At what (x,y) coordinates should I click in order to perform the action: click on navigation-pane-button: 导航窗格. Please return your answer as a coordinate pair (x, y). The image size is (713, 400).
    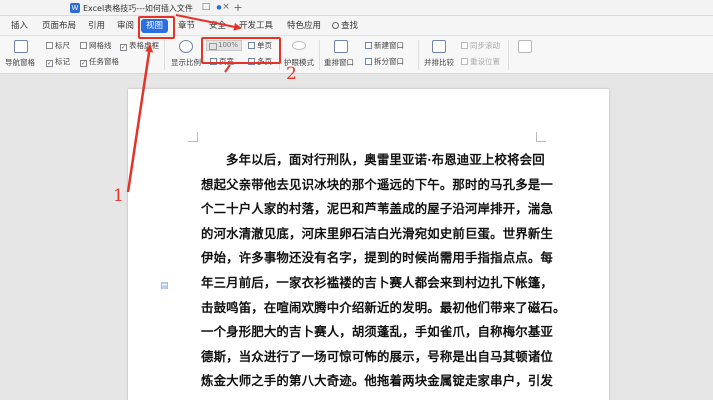
    Looking at the image, I should click on (20, 63).